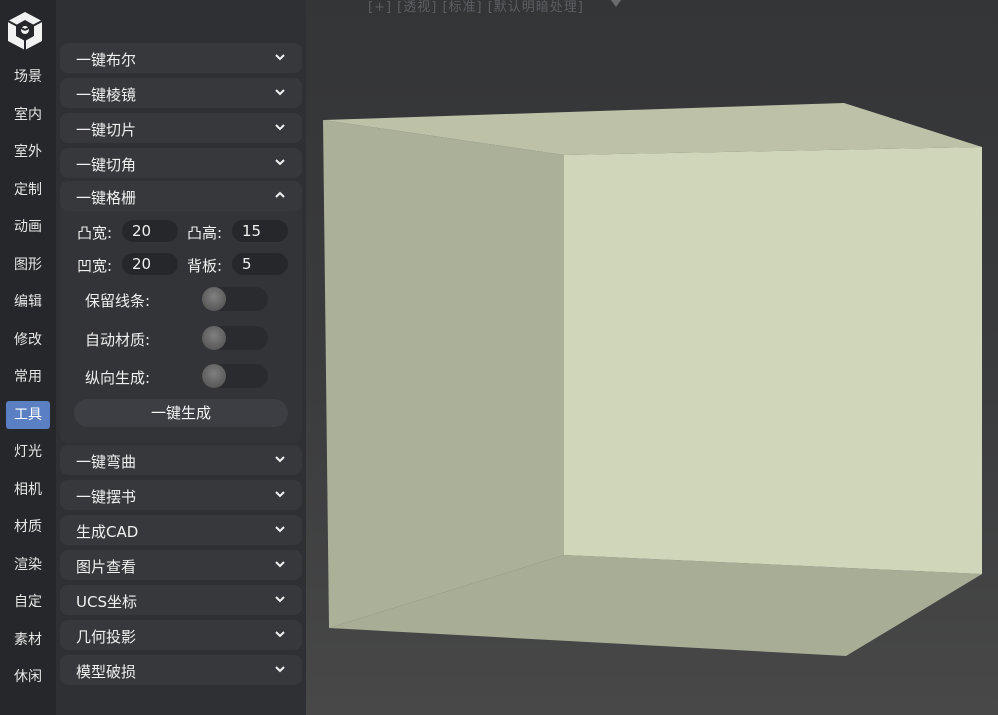  What do you see at coordinates (235, 376) in the screenshot?
I see `vertical-generate-toggle` at bounding box center [235, 376].